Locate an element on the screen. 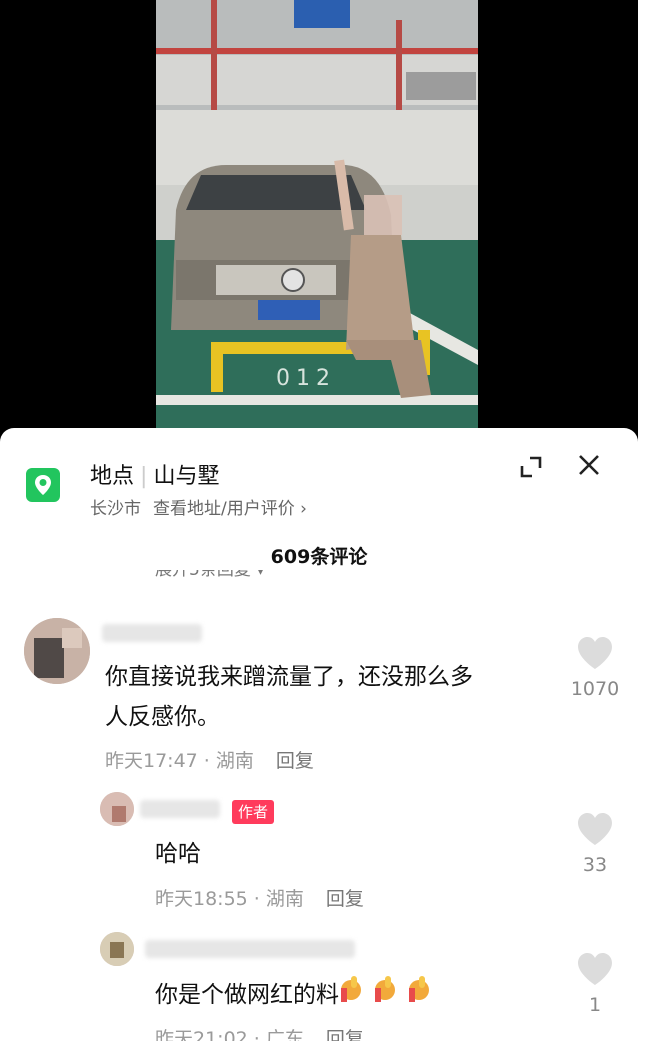 This screenshot has height=1041, width=650. expand-icon is located at coordinates (531, 467).